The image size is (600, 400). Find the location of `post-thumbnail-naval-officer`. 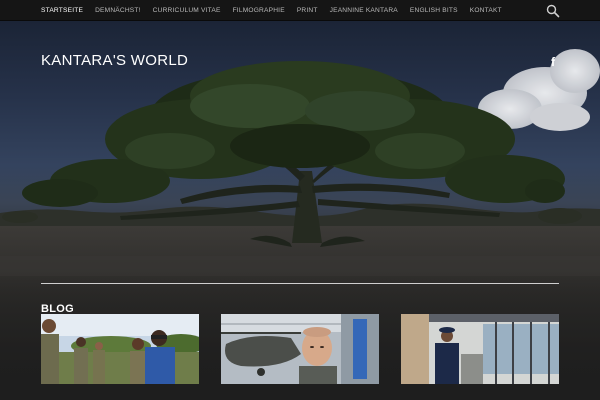

post-thumbnail-naval-officer is located at coordinates (480, 349).